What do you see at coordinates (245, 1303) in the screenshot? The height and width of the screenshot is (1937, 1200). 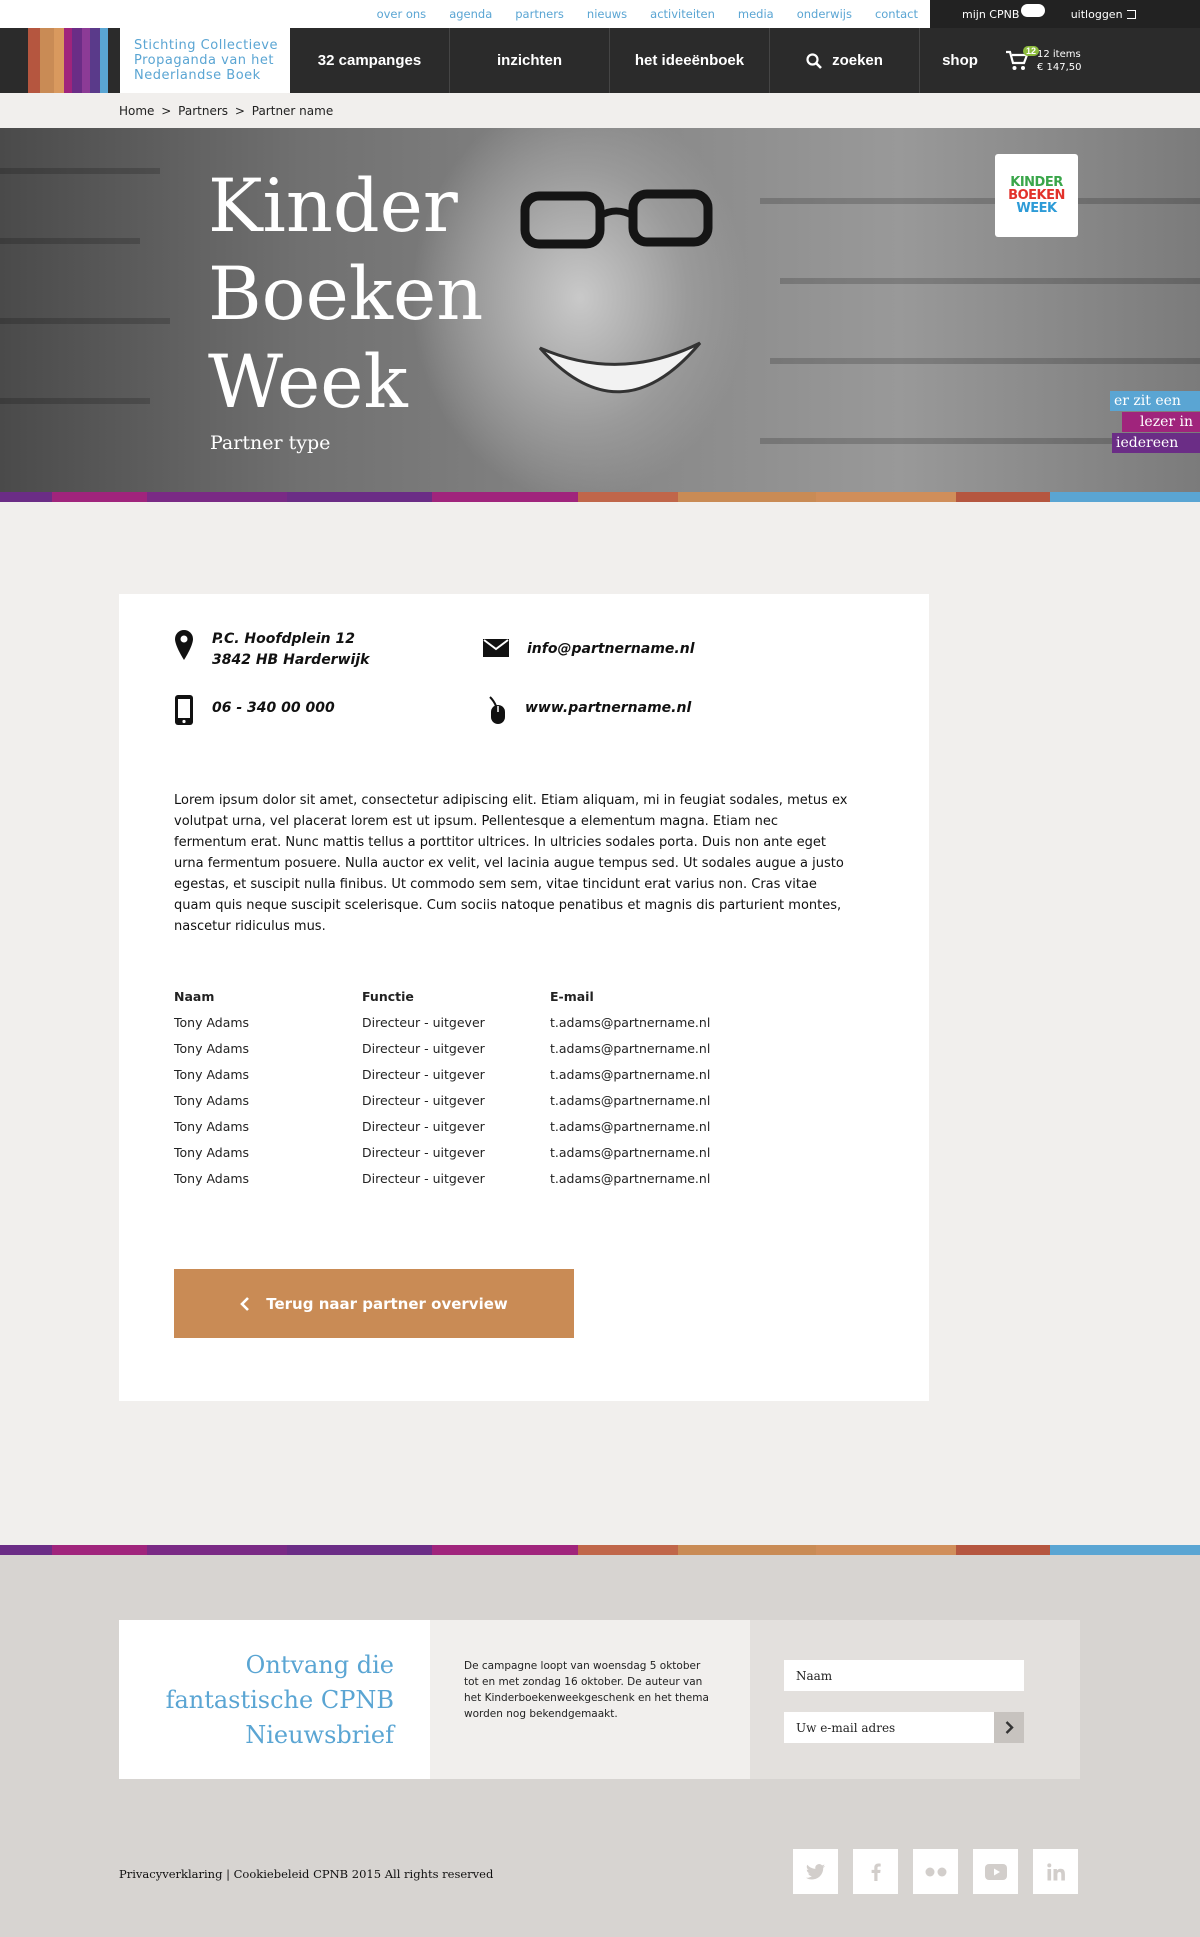 I see `chevron-left-icon` at bounding box center [245, 1303].